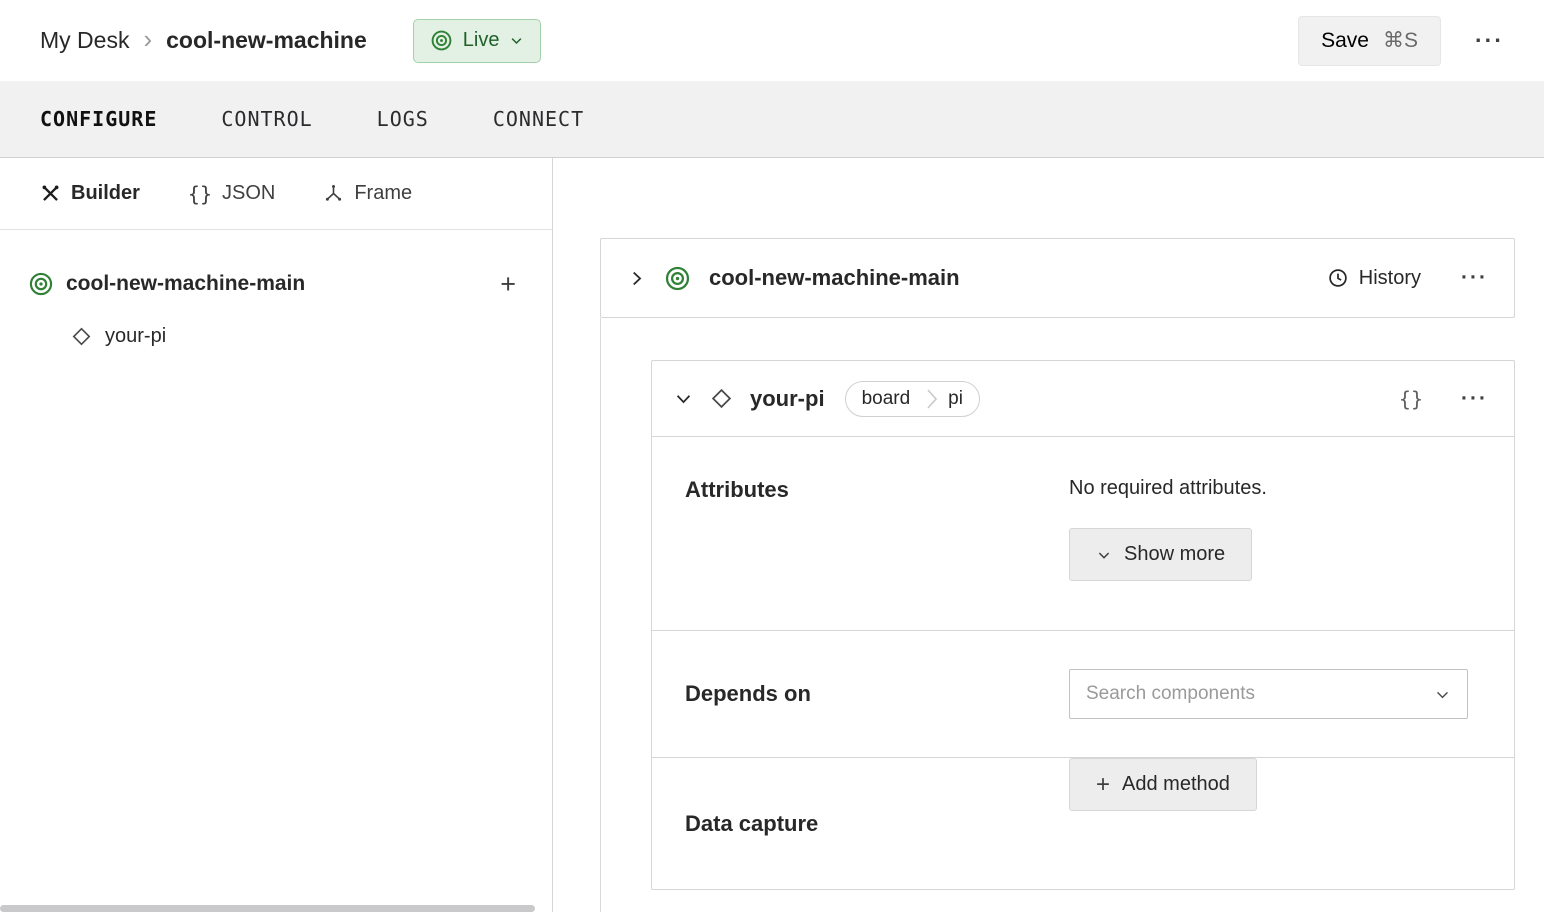 Image resolution: width=1544 pixels, height=912 pixels. I want to click on model-badge: pi, so click(955, 398).